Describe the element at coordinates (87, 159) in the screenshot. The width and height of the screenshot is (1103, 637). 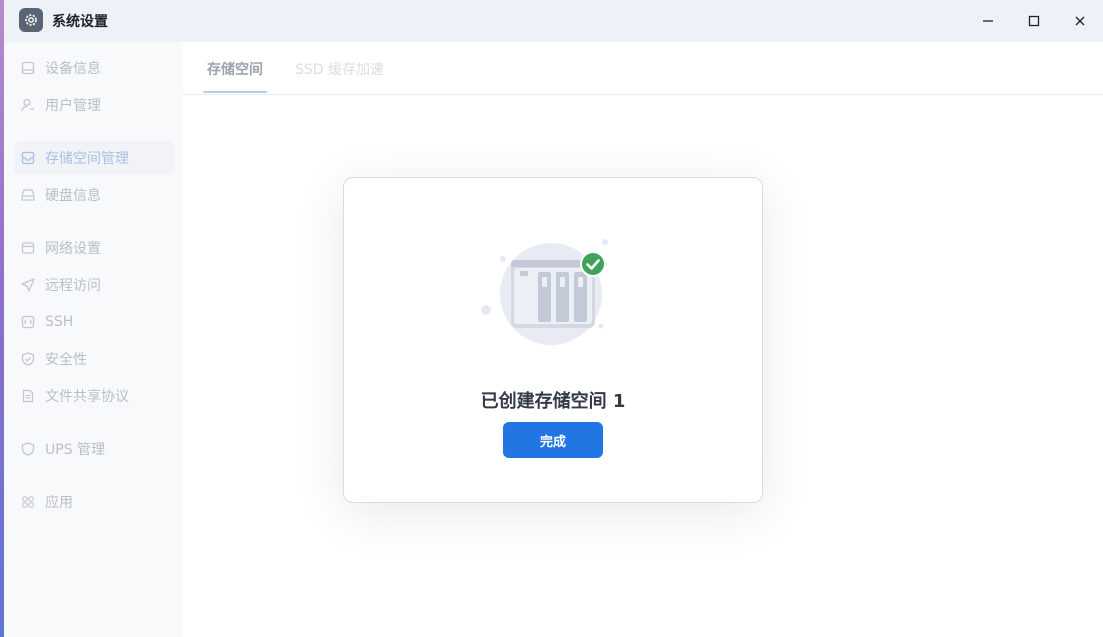
I see `sidebar-item-label: 存储空间管理` at that location.